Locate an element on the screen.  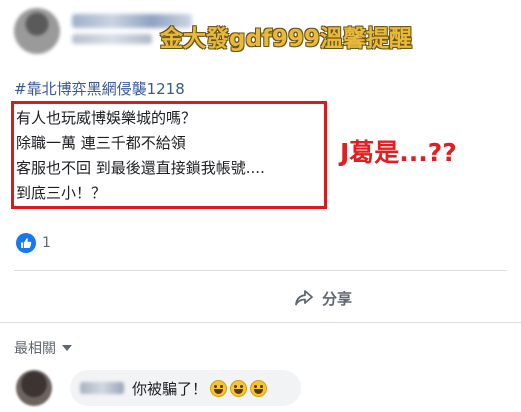
post-text-line-4: 到底三小！？ is located at coordinates (61, 193).